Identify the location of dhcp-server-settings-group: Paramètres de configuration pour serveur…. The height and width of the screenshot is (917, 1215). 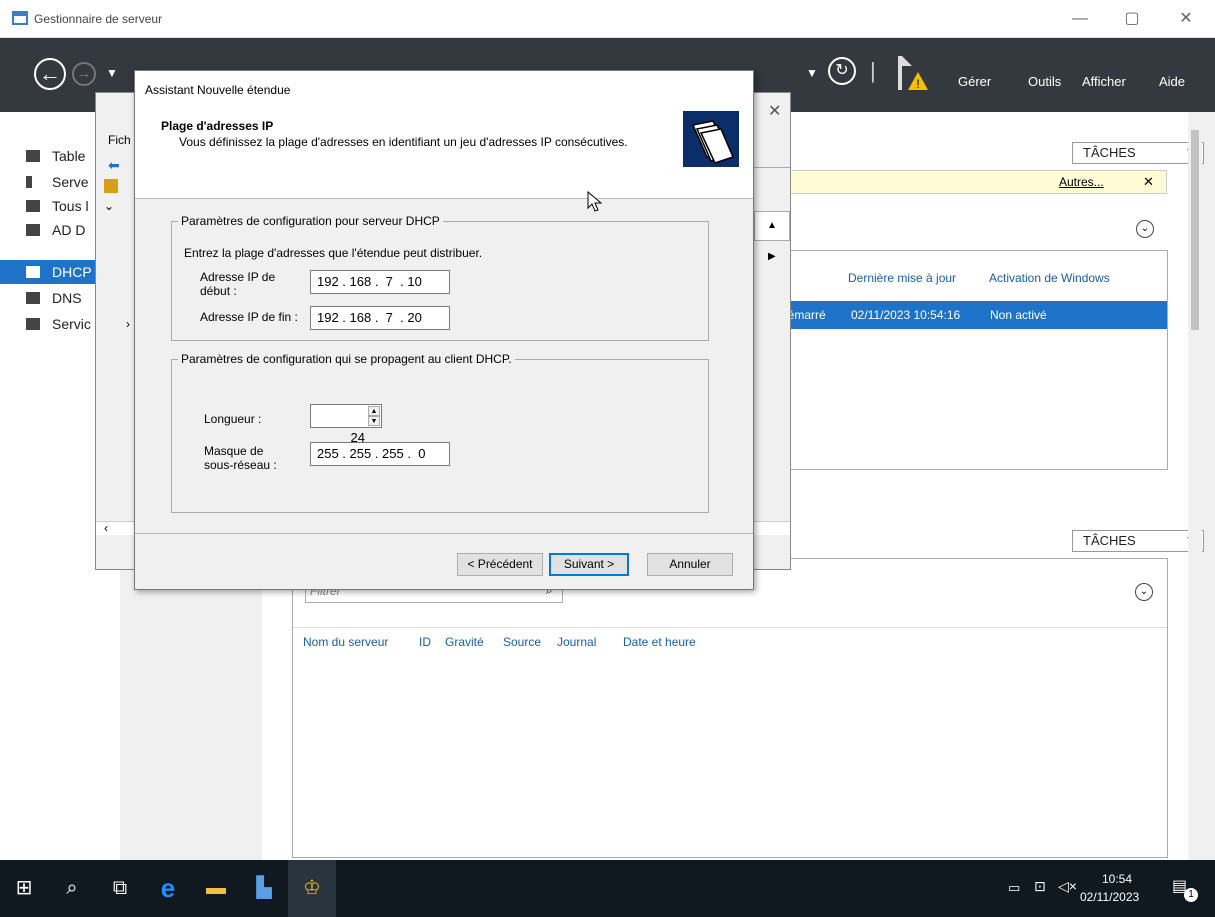
(440, 277).